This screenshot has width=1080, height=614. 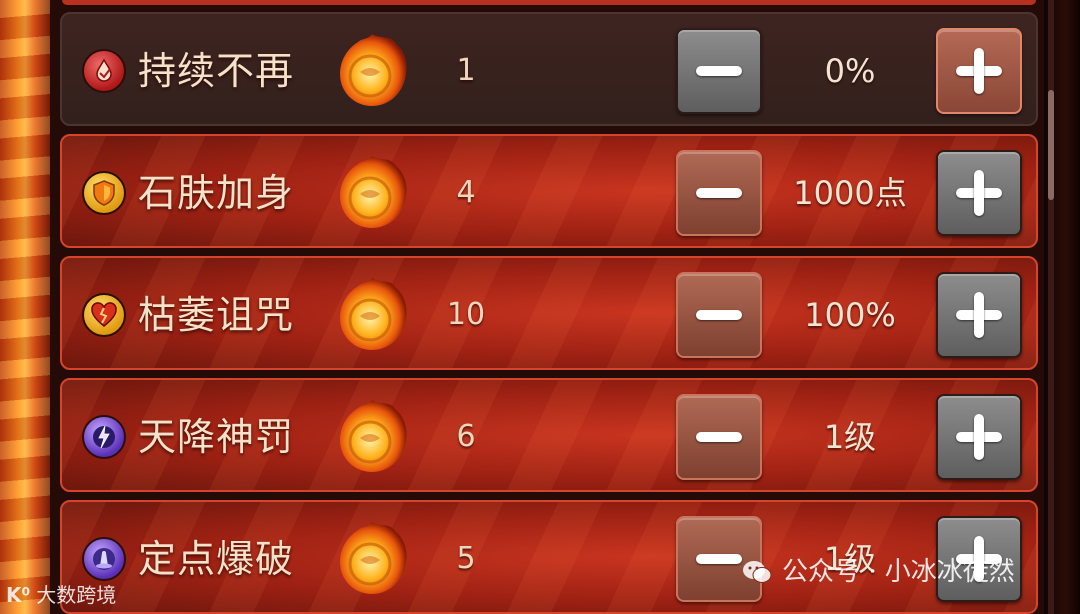 What do you see at coordinates (18, 595) in the screenshot?
I see `watermark-logo: K⁰` at bounding box center [18, 595].